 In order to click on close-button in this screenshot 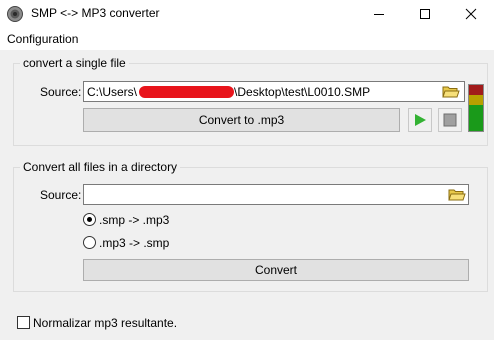, I will do `click(471, 14)`.